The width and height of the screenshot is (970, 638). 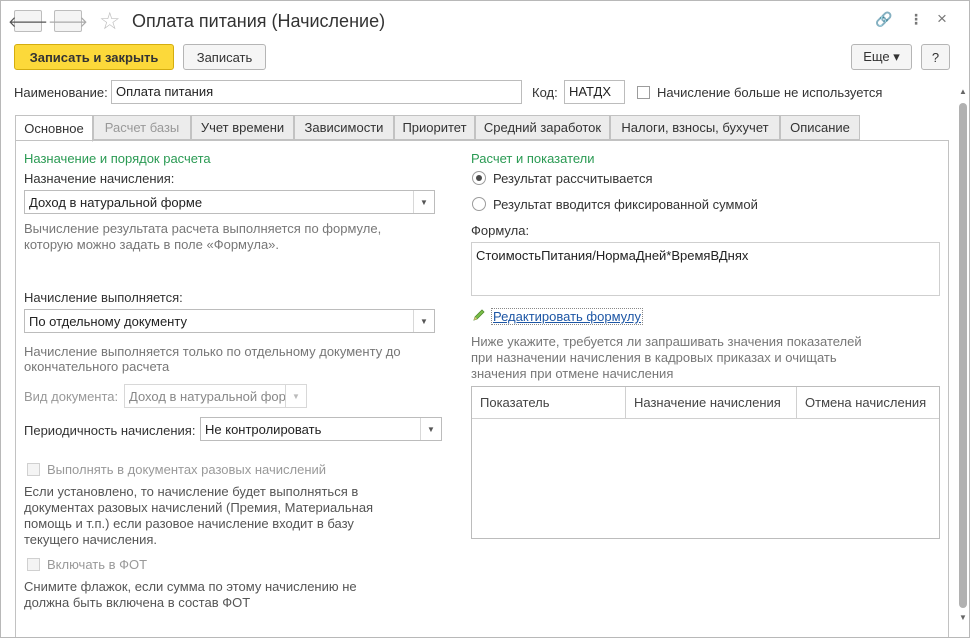 What do you see at coordinates (229, 202) in the screenshot?
I see `purpose-select: Доход в натуральной форме ▼` at bounding box center [229, 202].